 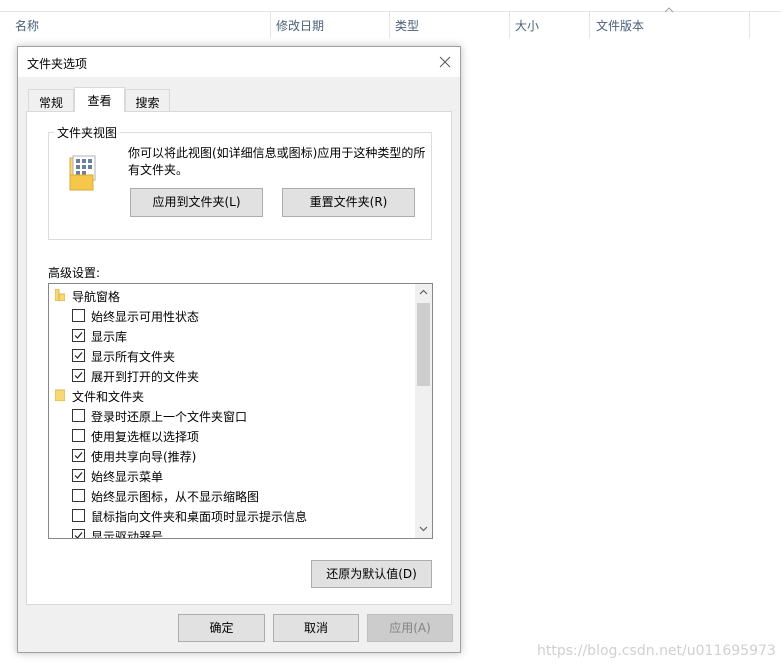 What do you see at coordinates (423, 411) in the screenshot?
I see `list-scrollbar` at bounding box center [423, 411].